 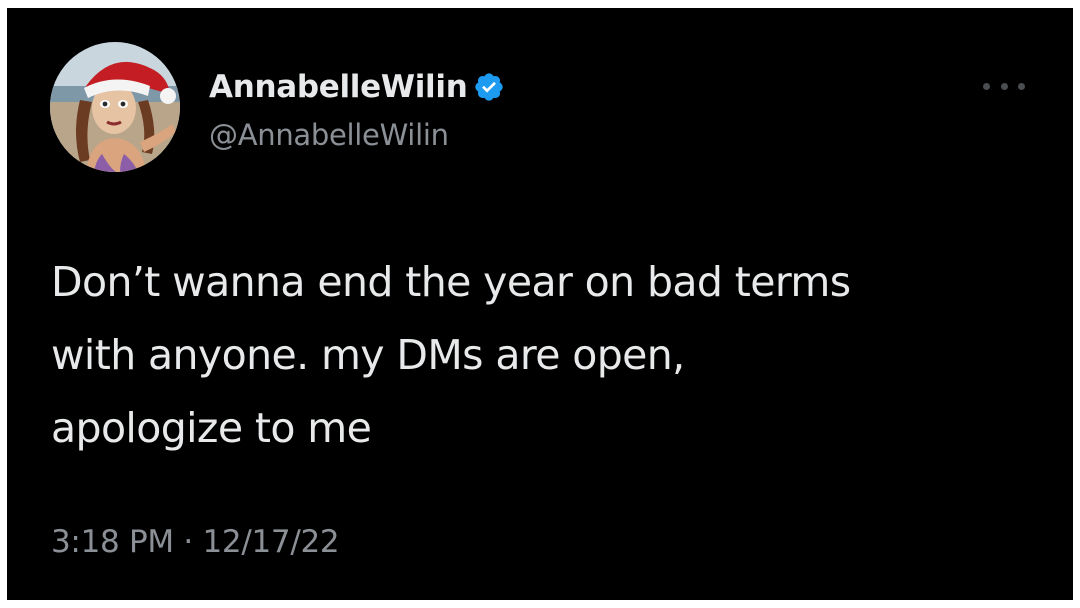 I want to click on tweet-text-line: apologize to me, so click(x=211, y=428).